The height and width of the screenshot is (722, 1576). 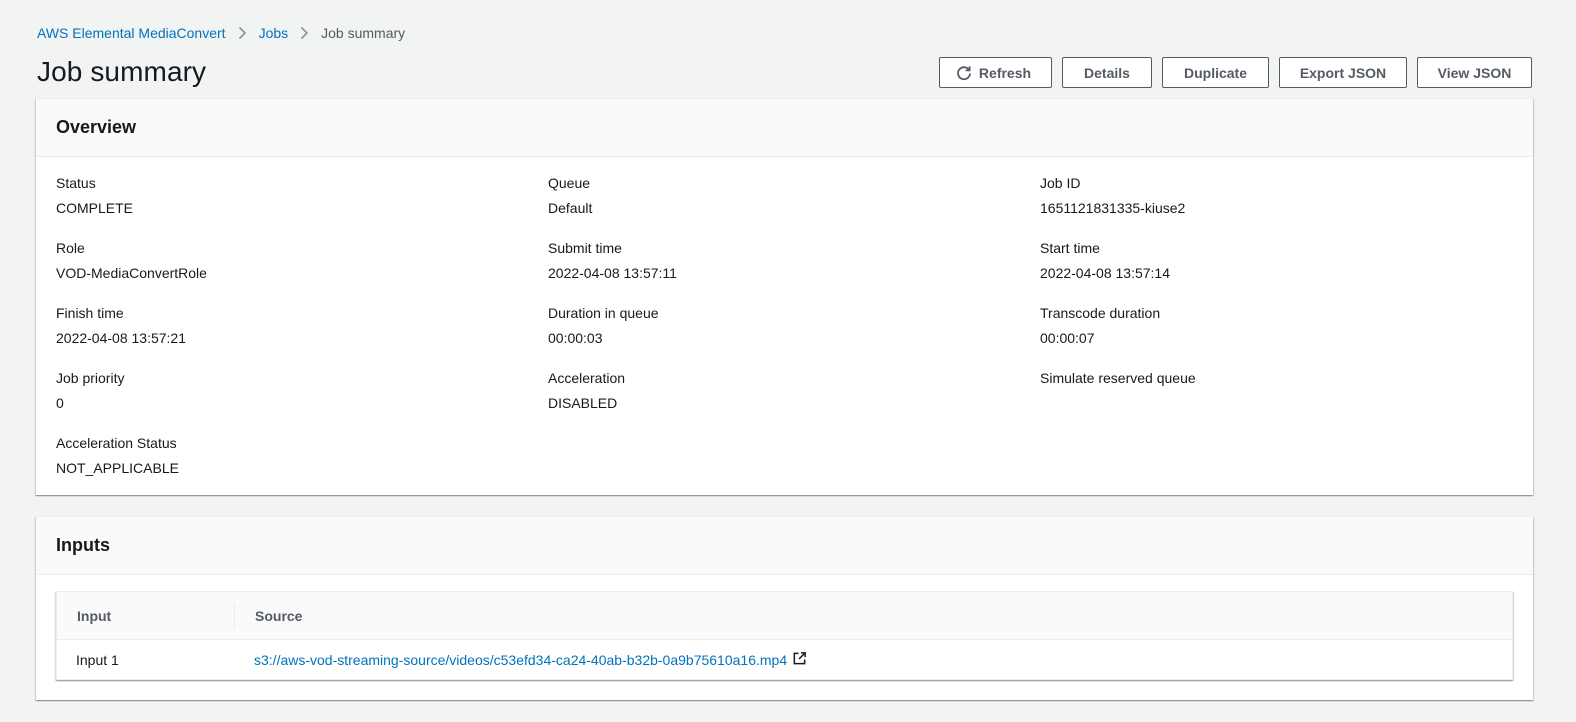 What do you see at coordinates (1113, 208) in the screenshot?
I see `field-value: 1651121831335-kiuse2` at bounding box center [1113, 208].